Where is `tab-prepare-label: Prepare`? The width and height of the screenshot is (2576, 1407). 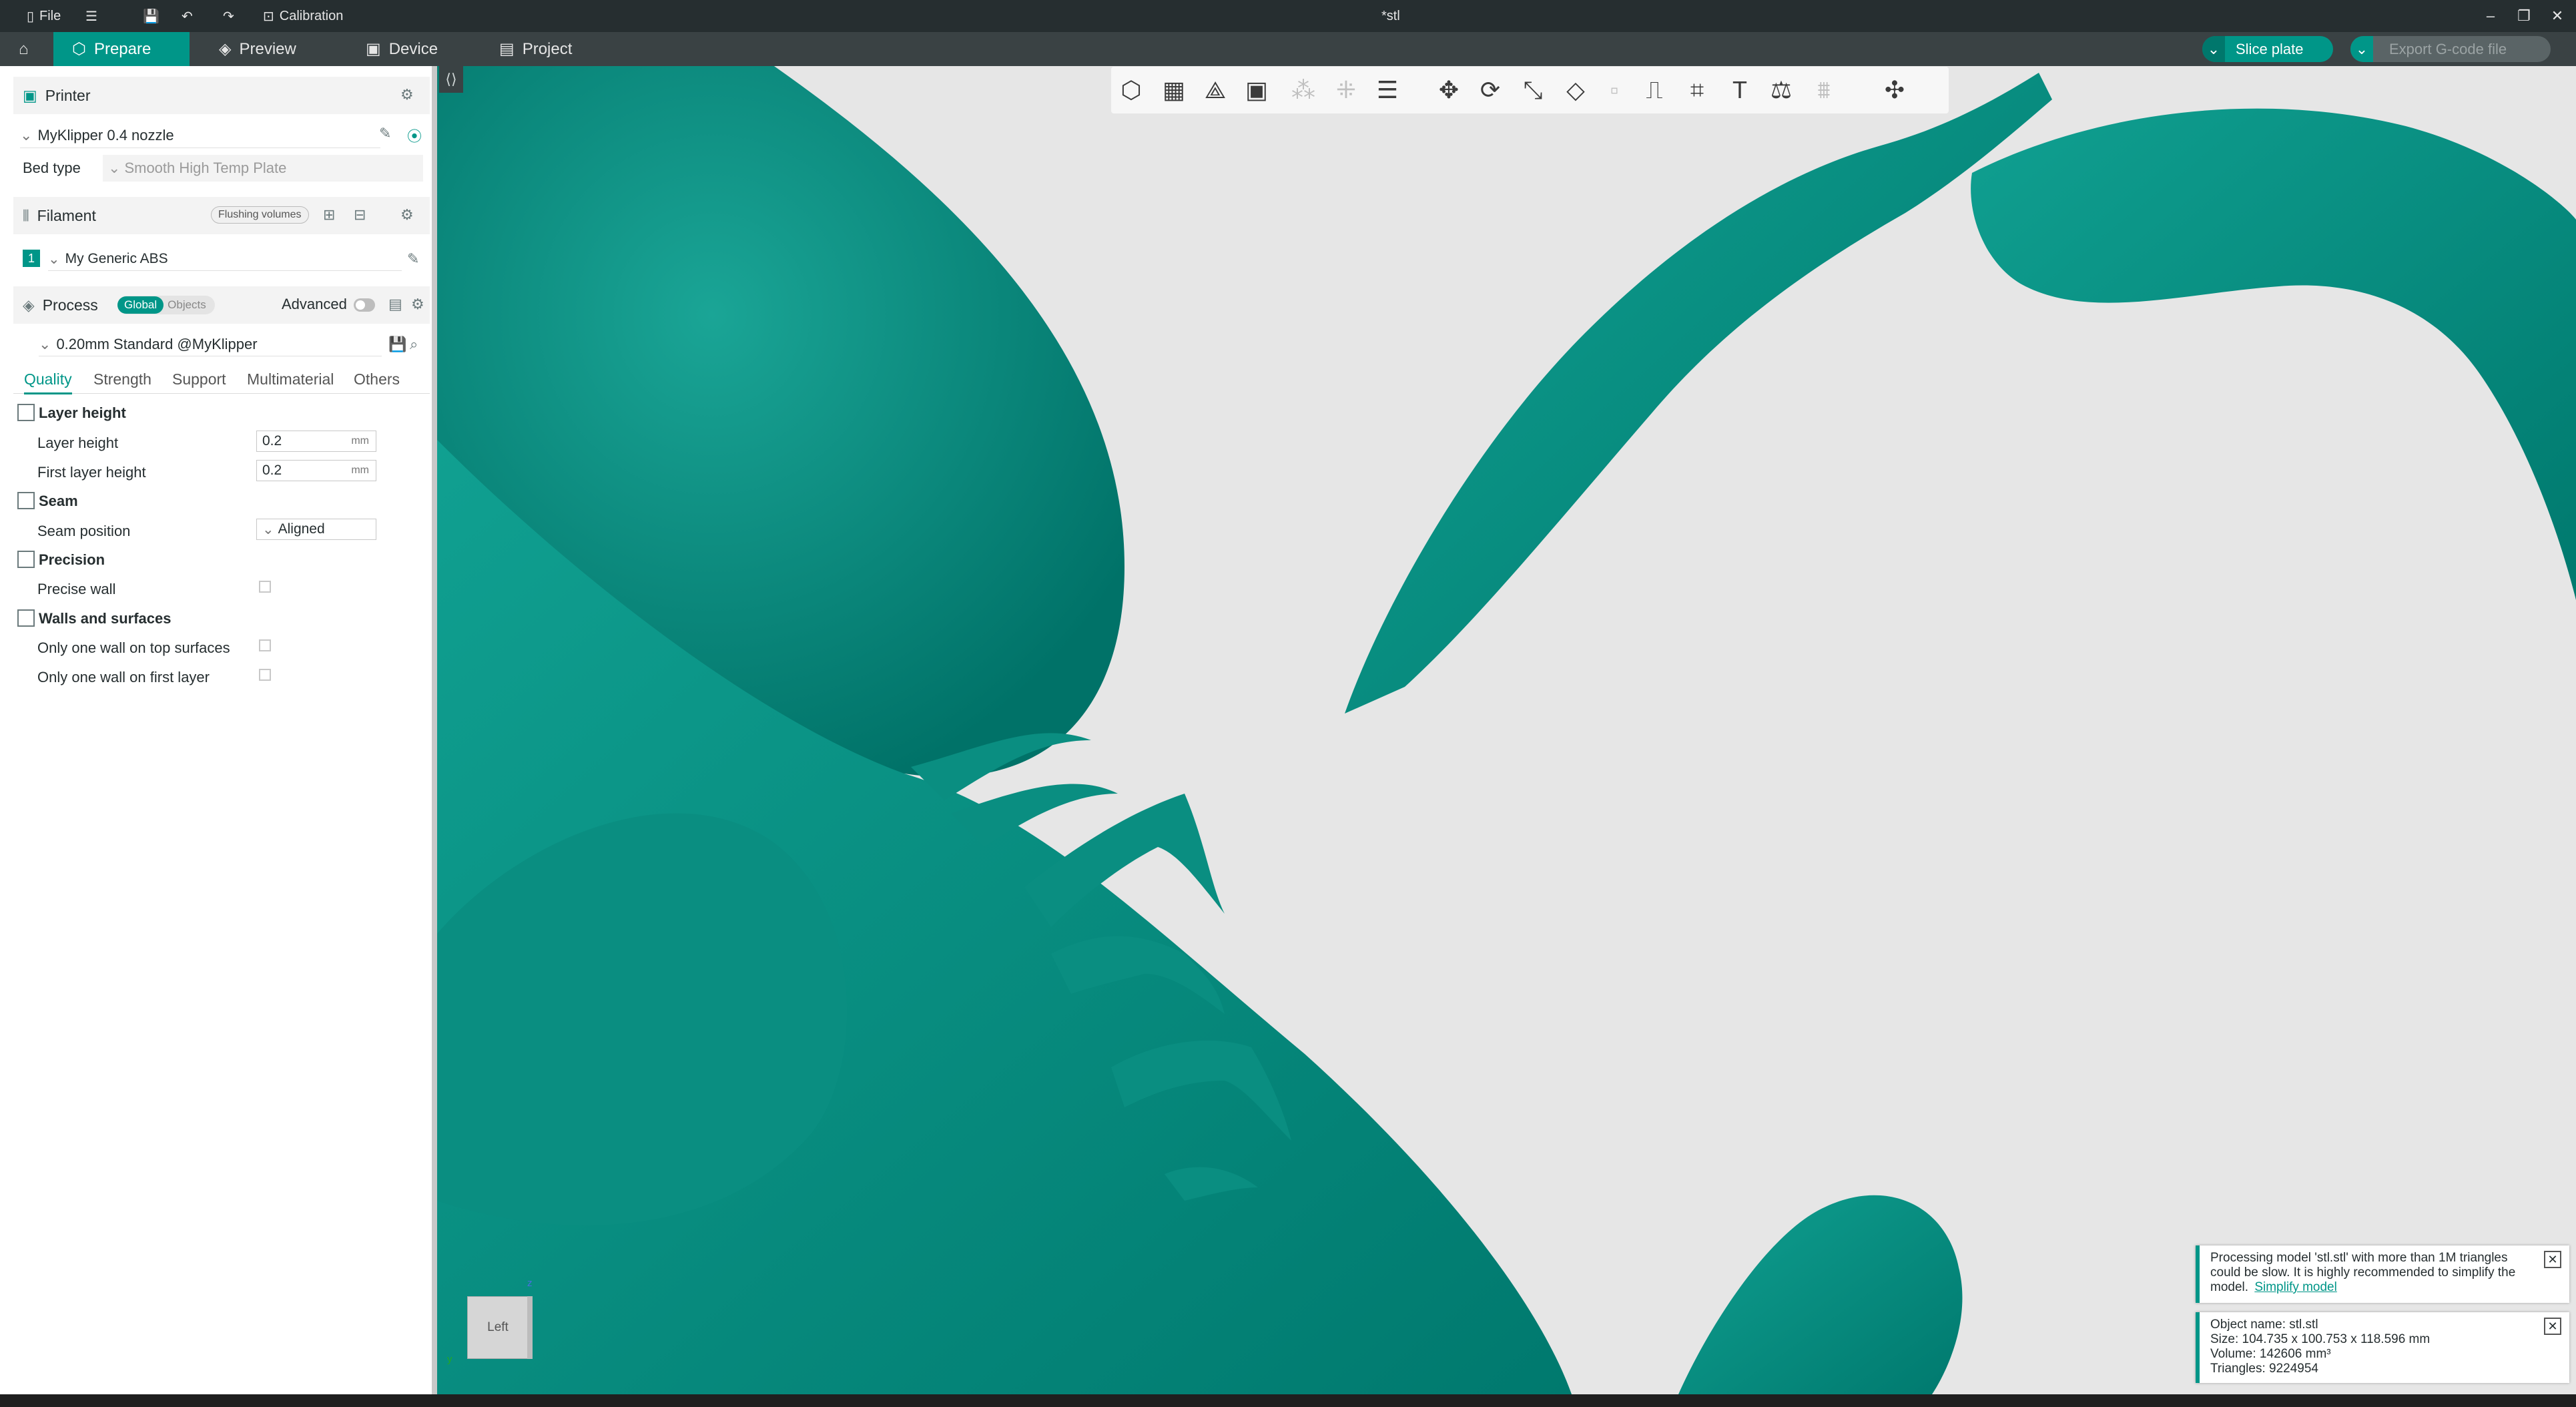
tab-prepare-label: Prepare is located at coordinates (122, 48).